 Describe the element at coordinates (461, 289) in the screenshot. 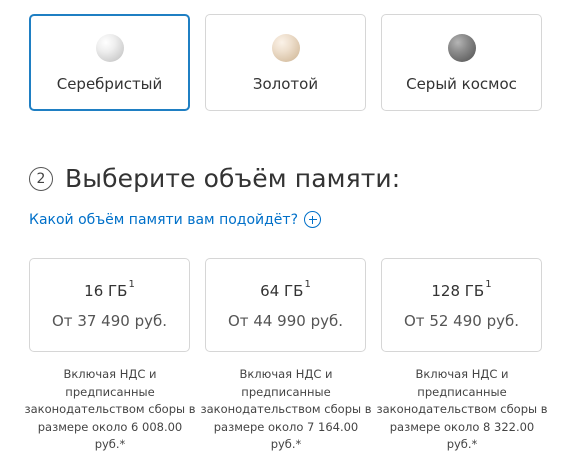

I see `storage-capacity: 128 ГБ1` at that location.